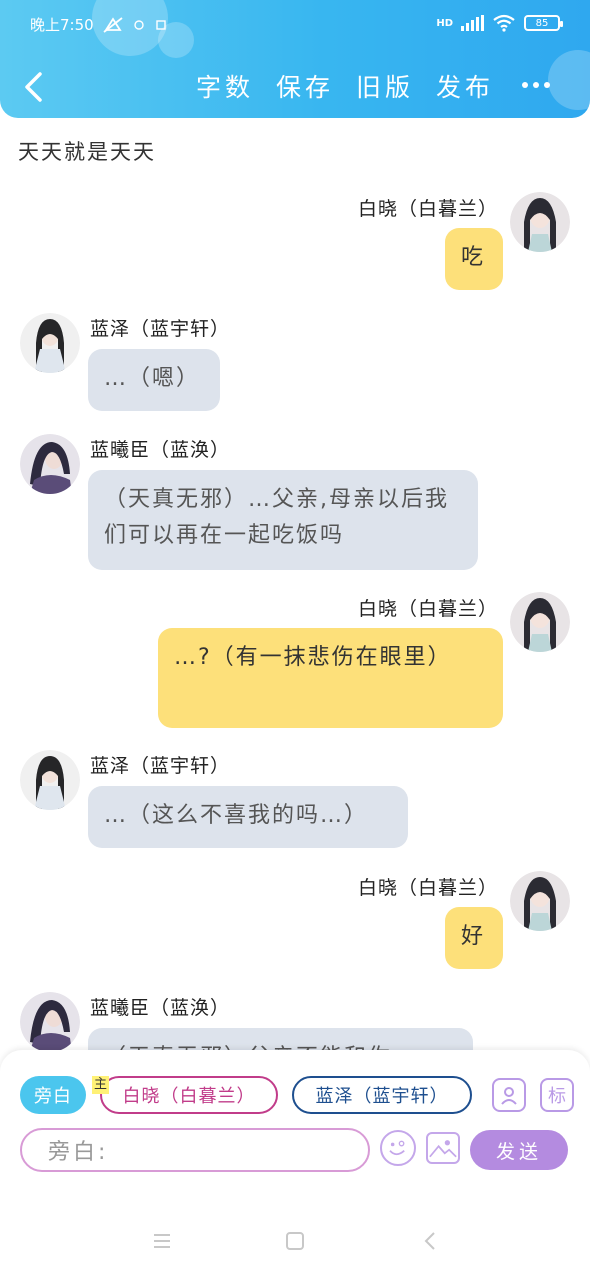 This screenshot has width=590, height=1280. I want to click on menu-icon, so click(162, 1241).